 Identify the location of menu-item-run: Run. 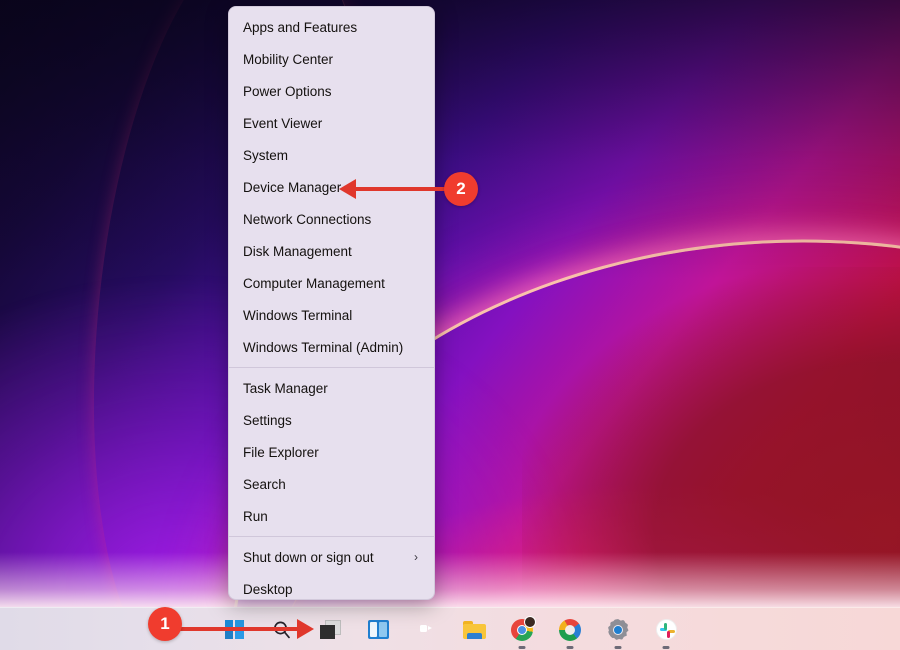
(331, 516).